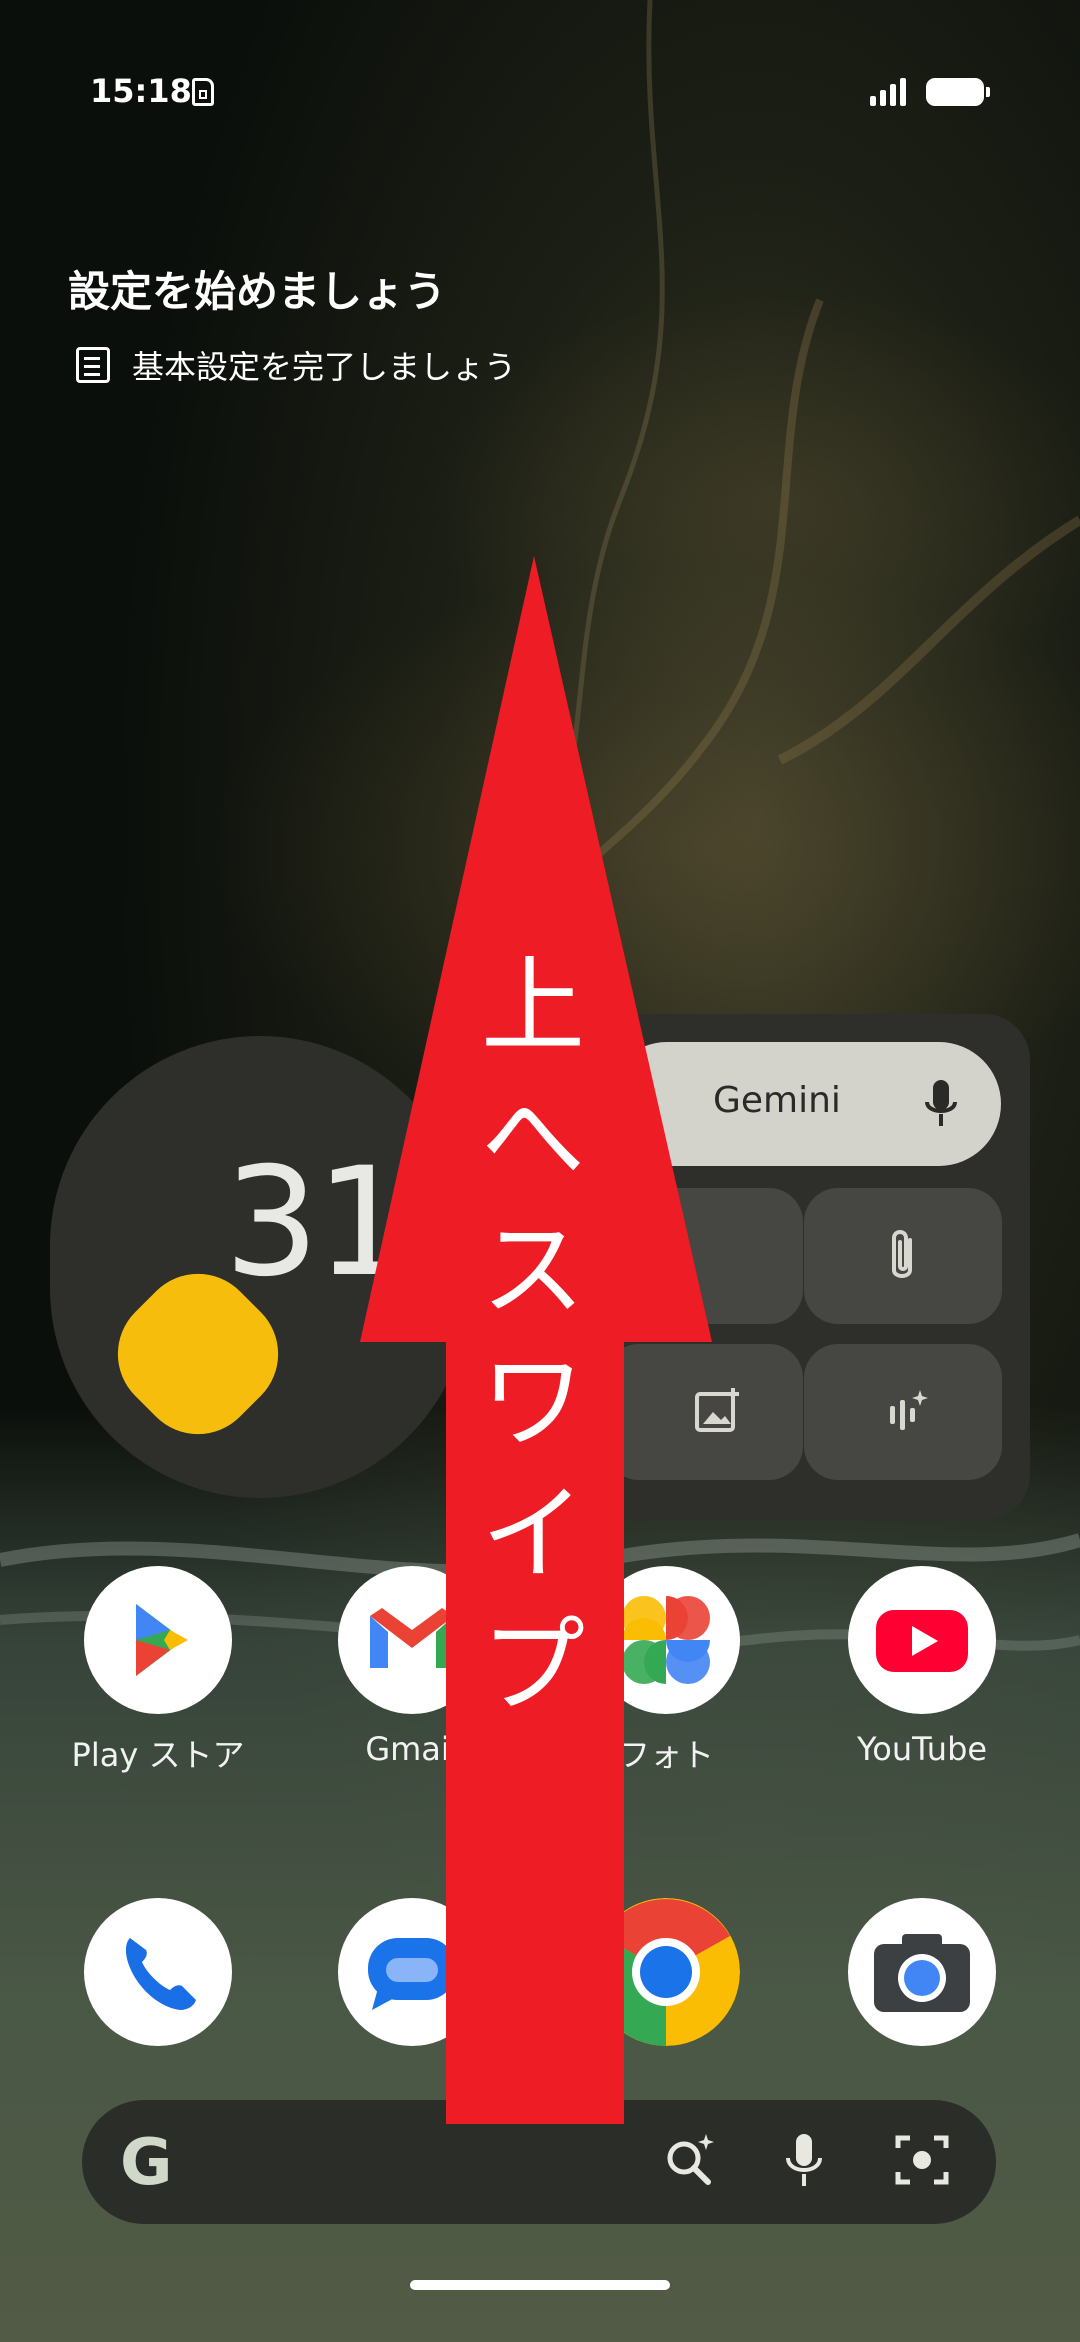 Image resolution: width=1080 pixels, height=2342 pixels. I want to click on checklist-icon, so click(93, 365).